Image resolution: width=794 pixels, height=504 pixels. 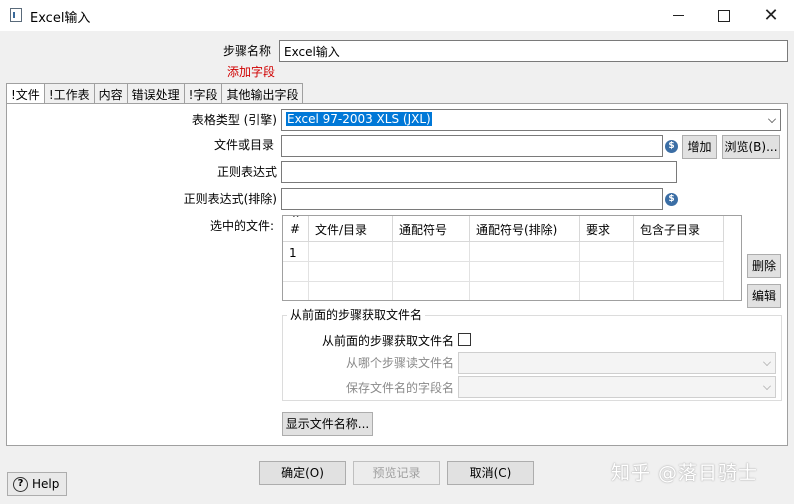 What do you see at coordinates (46, 484) in the screenshot?
I see `help-label: Help` at bounding box center [46, 484].